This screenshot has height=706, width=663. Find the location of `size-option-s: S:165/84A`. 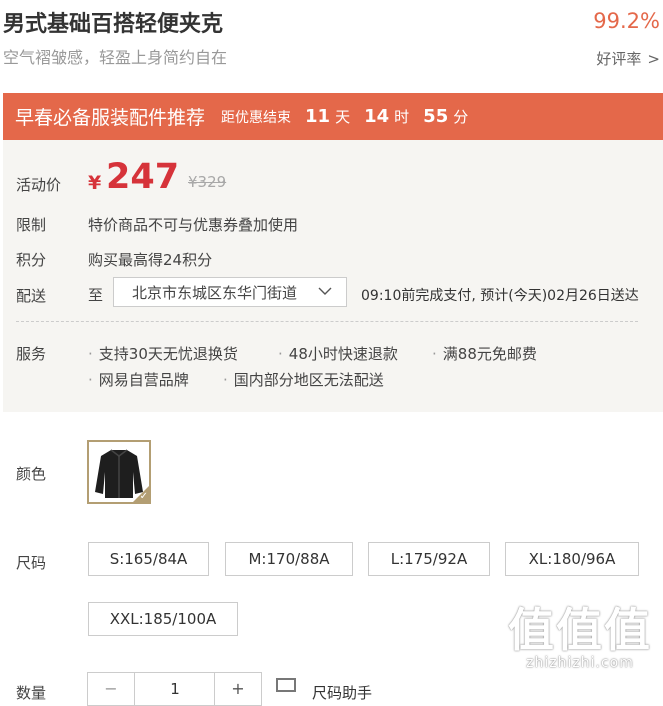

size-option-s: S:165/84A is located at coordinates (148, 559).